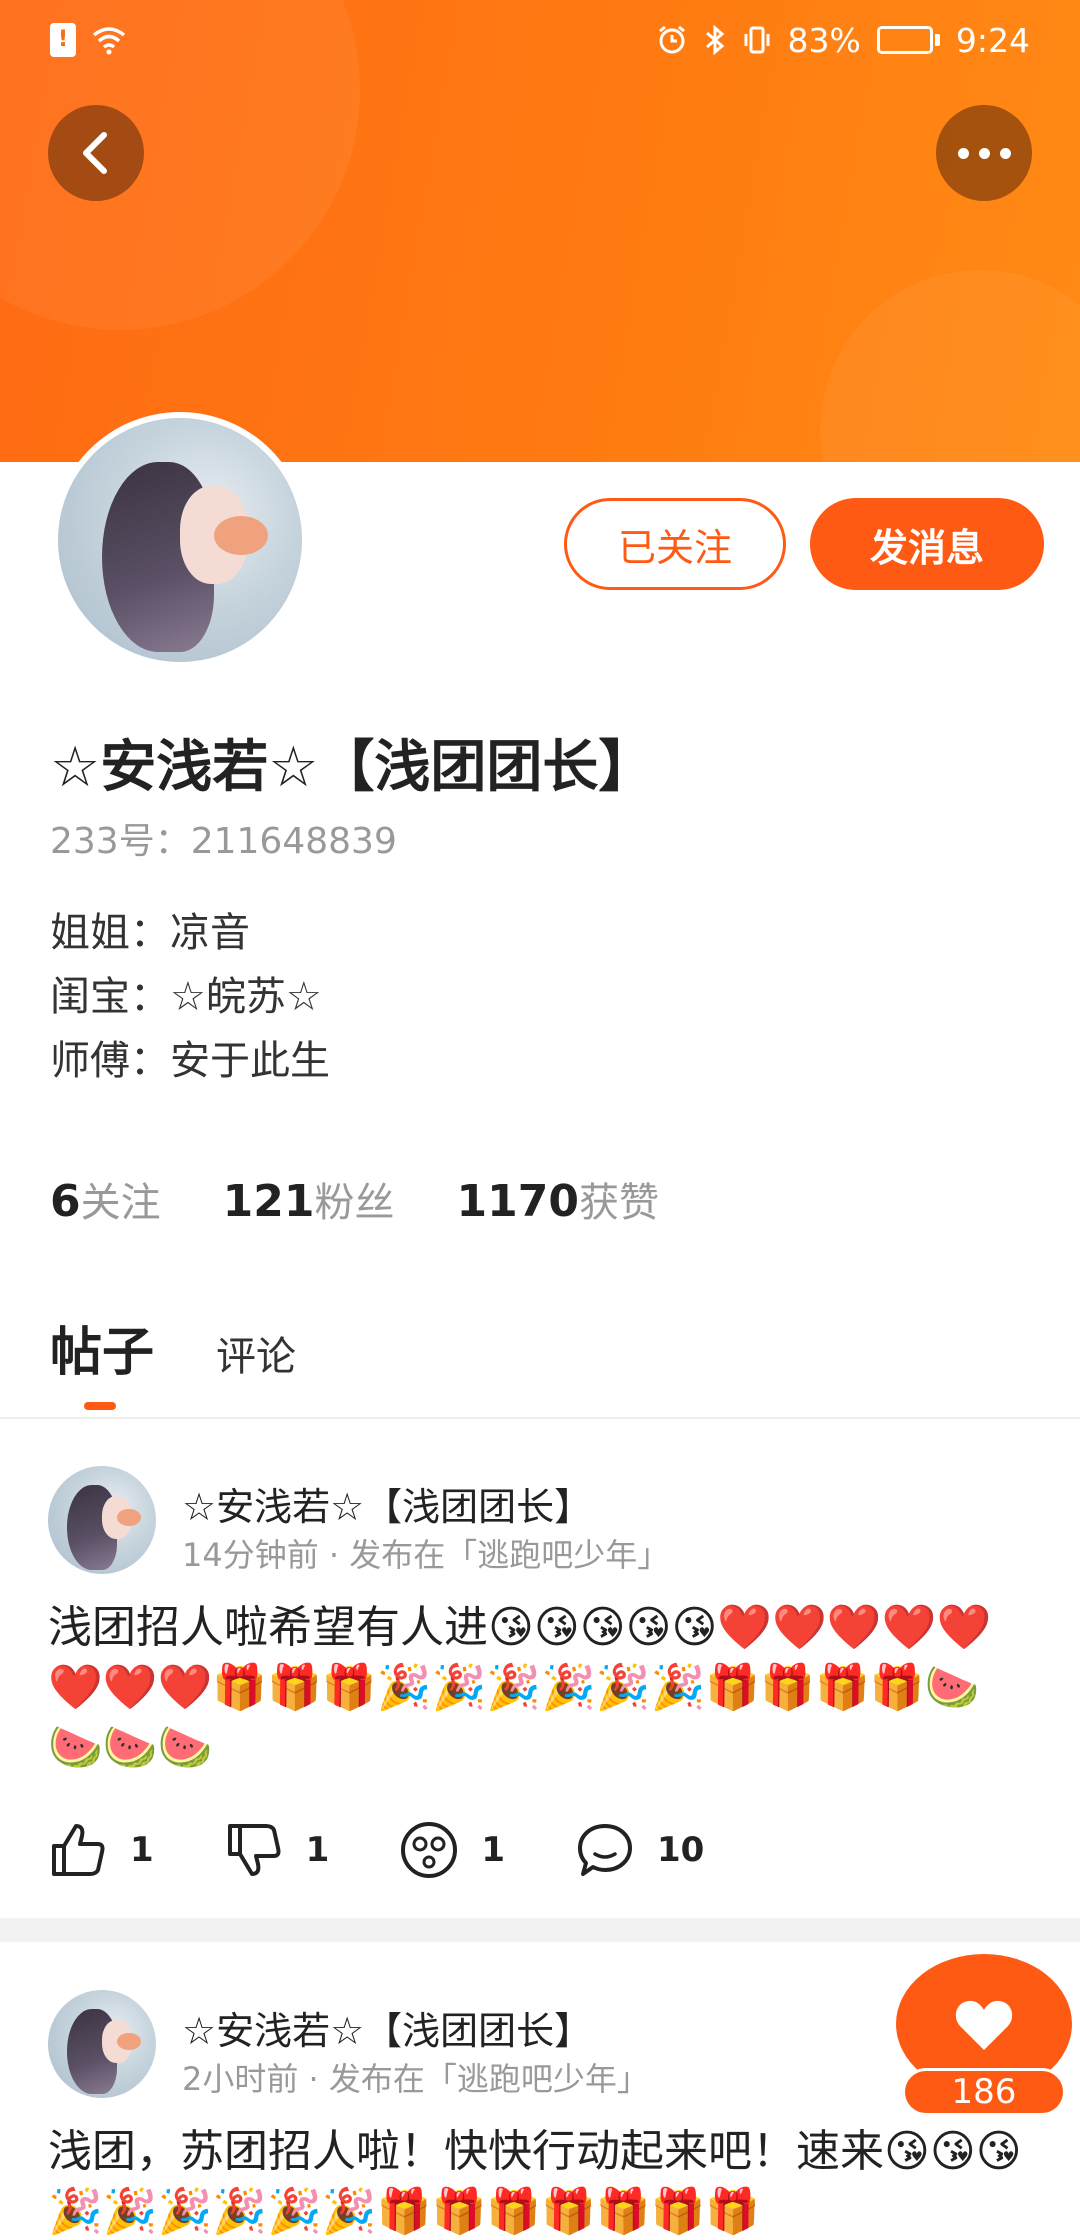 This screenshot has height=2240, width=1080. I want to click on heart-icon, so click(984, 2025).